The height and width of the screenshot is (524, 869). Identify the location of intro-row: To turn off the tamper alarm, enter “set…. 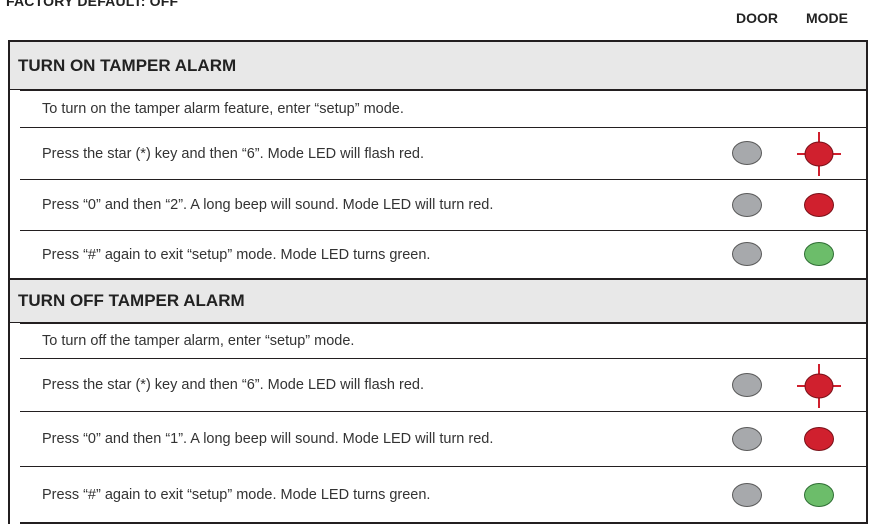
(443, 340).